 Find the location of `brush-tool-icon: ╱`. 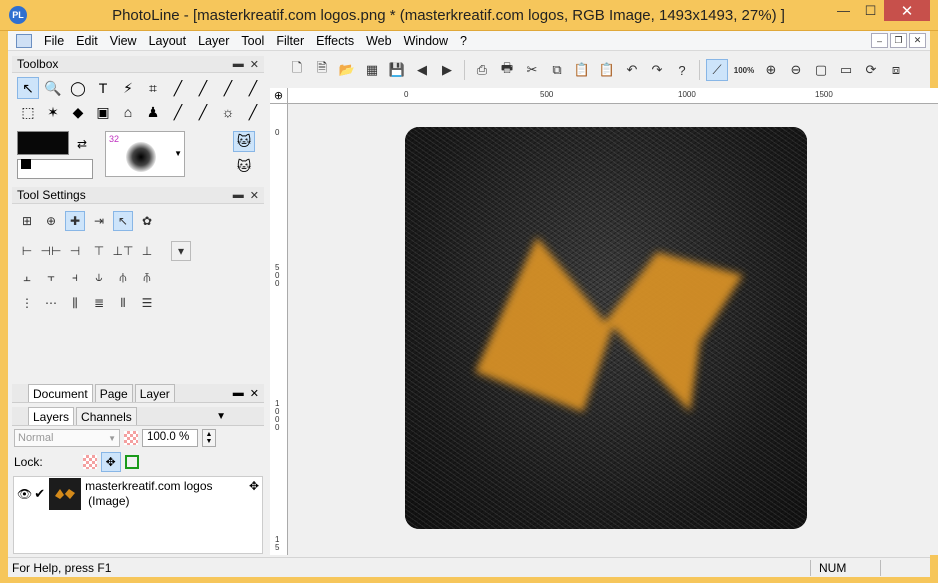

brush-tool-icon: ╱ is located at coordinates (203, 88).